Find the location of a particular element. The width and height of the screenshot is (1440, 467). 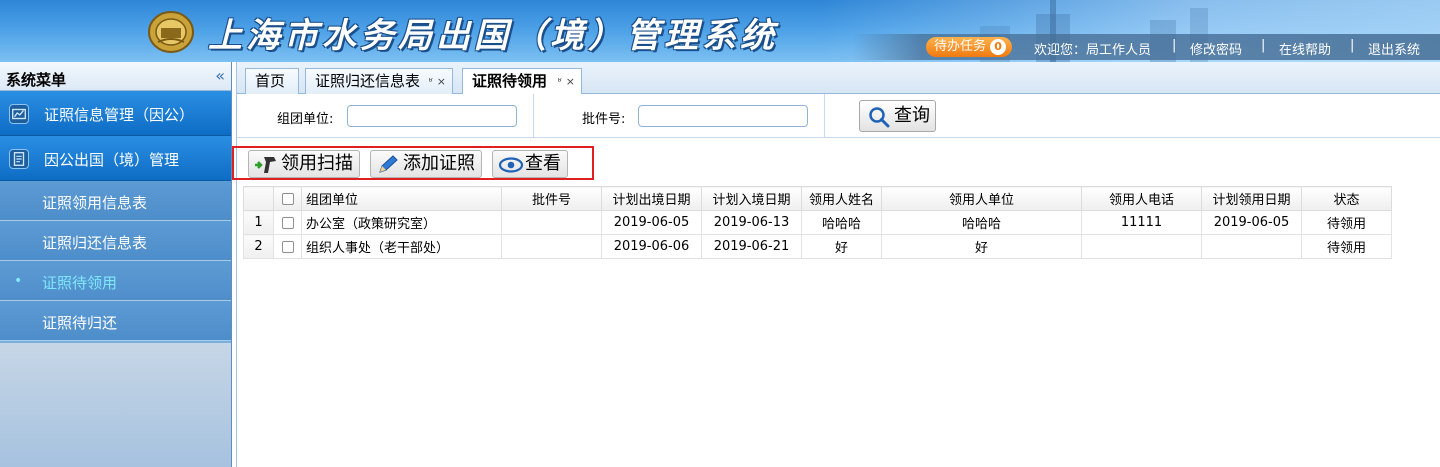

search-panel: 组团单位: 批件号: 查询 is located at coordinates (838, 116).